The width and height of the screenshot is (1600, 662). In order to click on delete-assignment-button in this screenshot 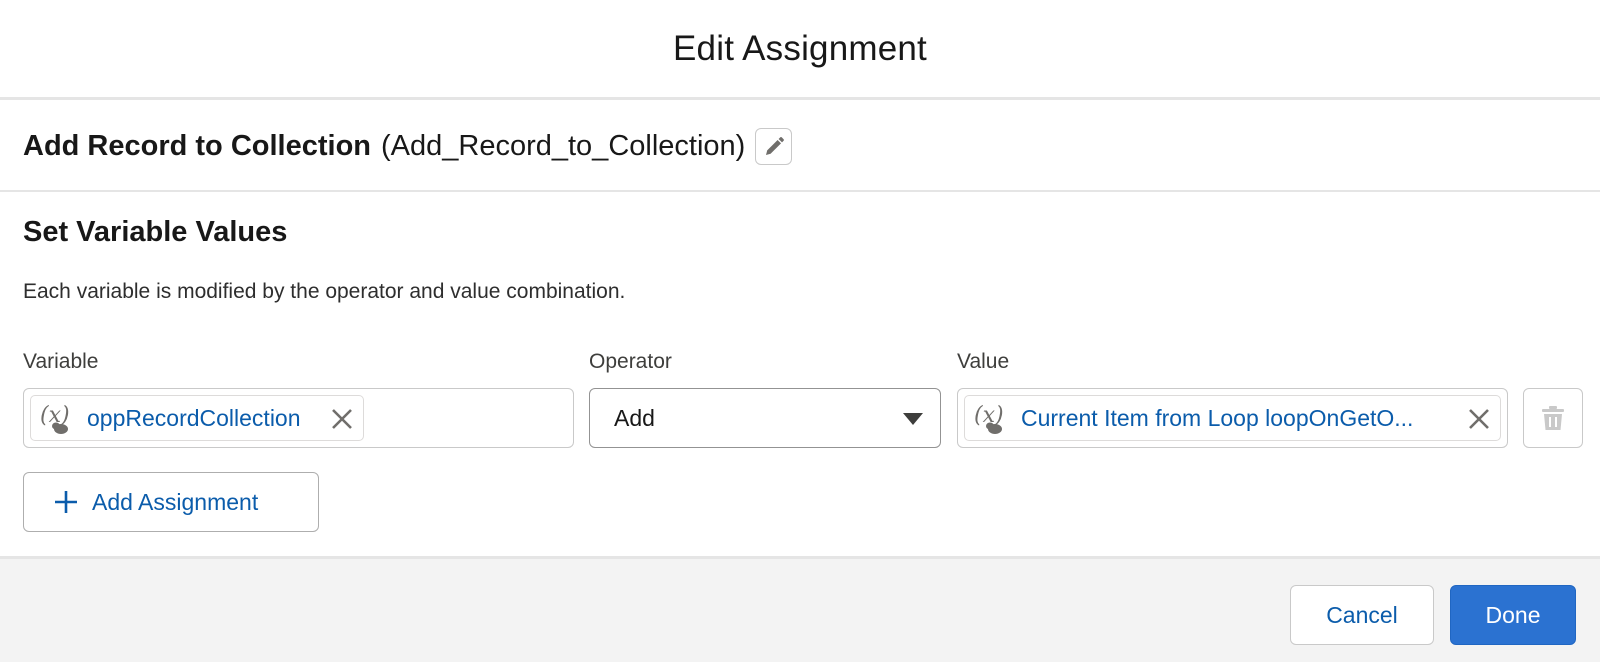, I will do `click(1553, 418)`.